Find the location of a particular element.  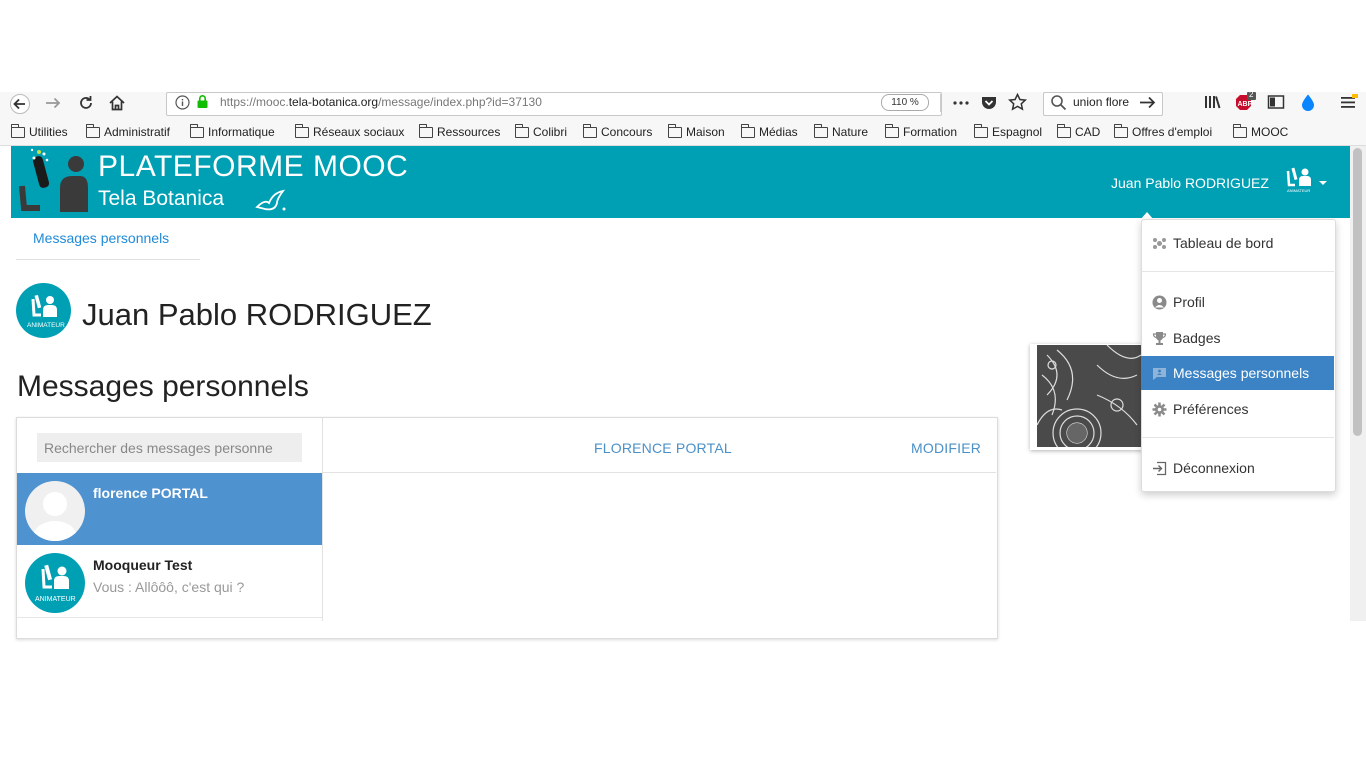

zoom-indicator: 110 % is located at coordinates (905, 102).